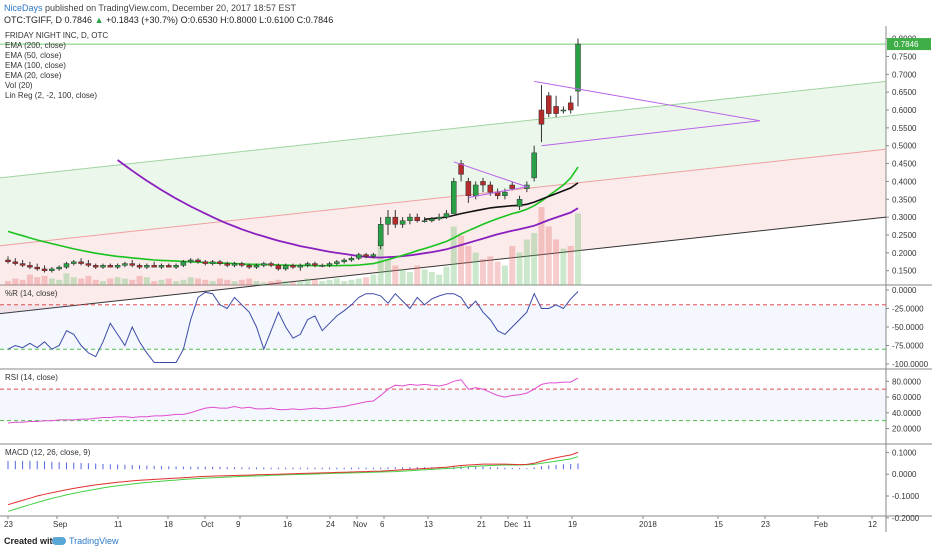 The width and height of the screenshot is (932, 550). Describe the element at coordinates (31, 541) in the screenshot. I see `created-with-label: Created with` at that location.